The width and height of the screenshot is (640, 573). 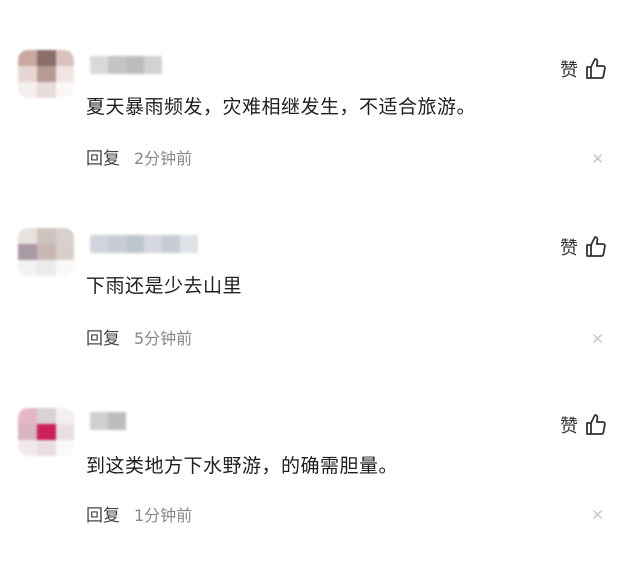 What do you see at coordinates (164, 286) in the screenshot?
I see `comment-text: 下雨还是少去山里` at bounding box center [164, 286].